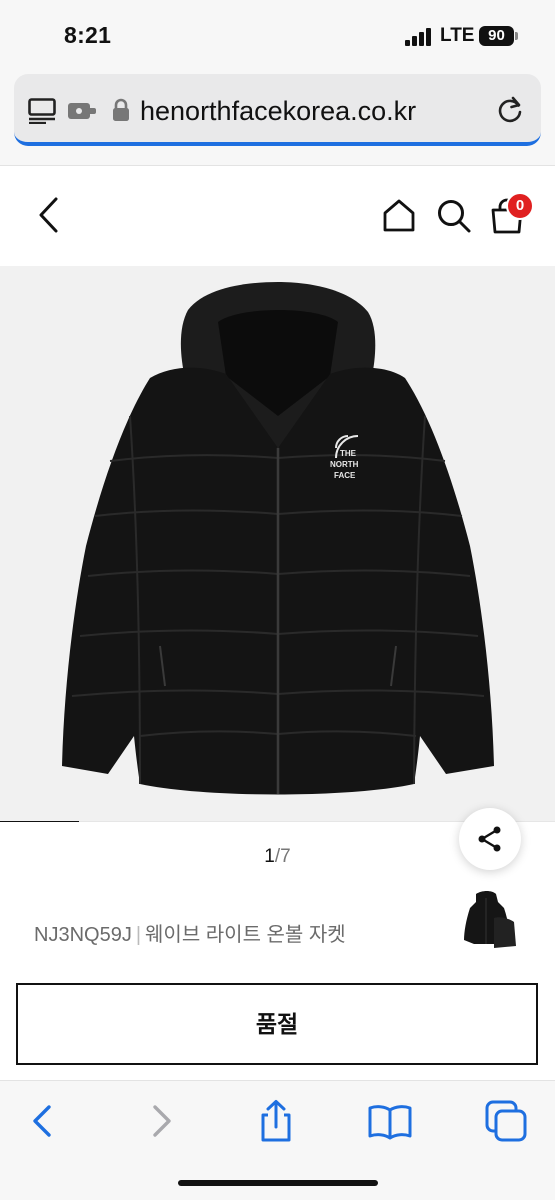 The image size is (555, 1200). I want to click on safari-forward-icon, so click(160, 1121).